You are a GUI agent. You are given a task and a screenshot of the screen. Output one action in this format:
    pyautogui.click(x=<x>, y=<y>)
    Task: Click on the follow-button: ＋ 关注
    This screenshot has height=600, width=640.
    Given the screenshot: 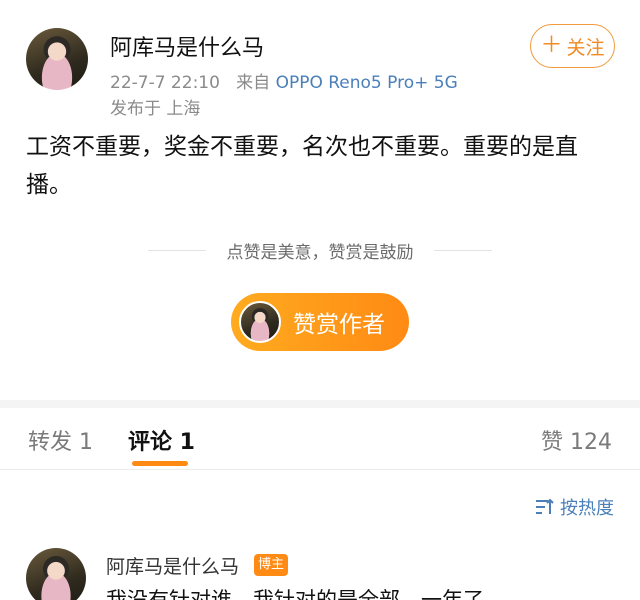 What is the action you would take?
    pyautogui.click(x=572, y=46)
    